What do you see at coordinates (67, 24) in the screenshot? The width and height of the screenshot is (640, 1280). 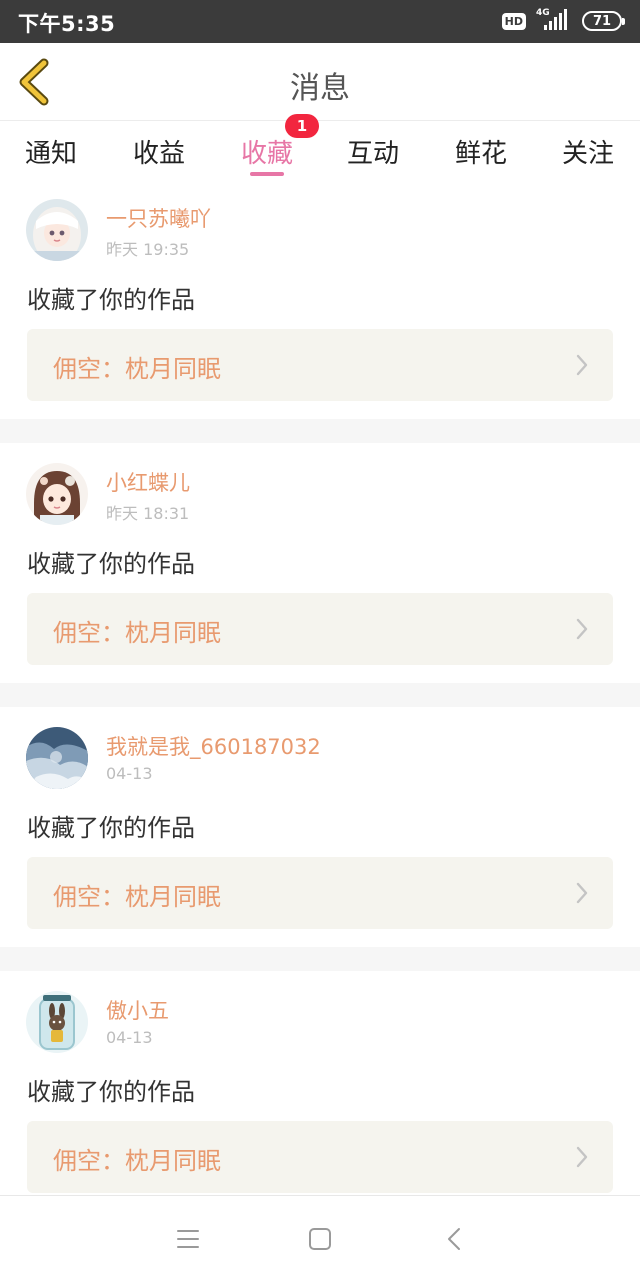 I see `status-time: 下午5:35` at bounding box center [67, 24].